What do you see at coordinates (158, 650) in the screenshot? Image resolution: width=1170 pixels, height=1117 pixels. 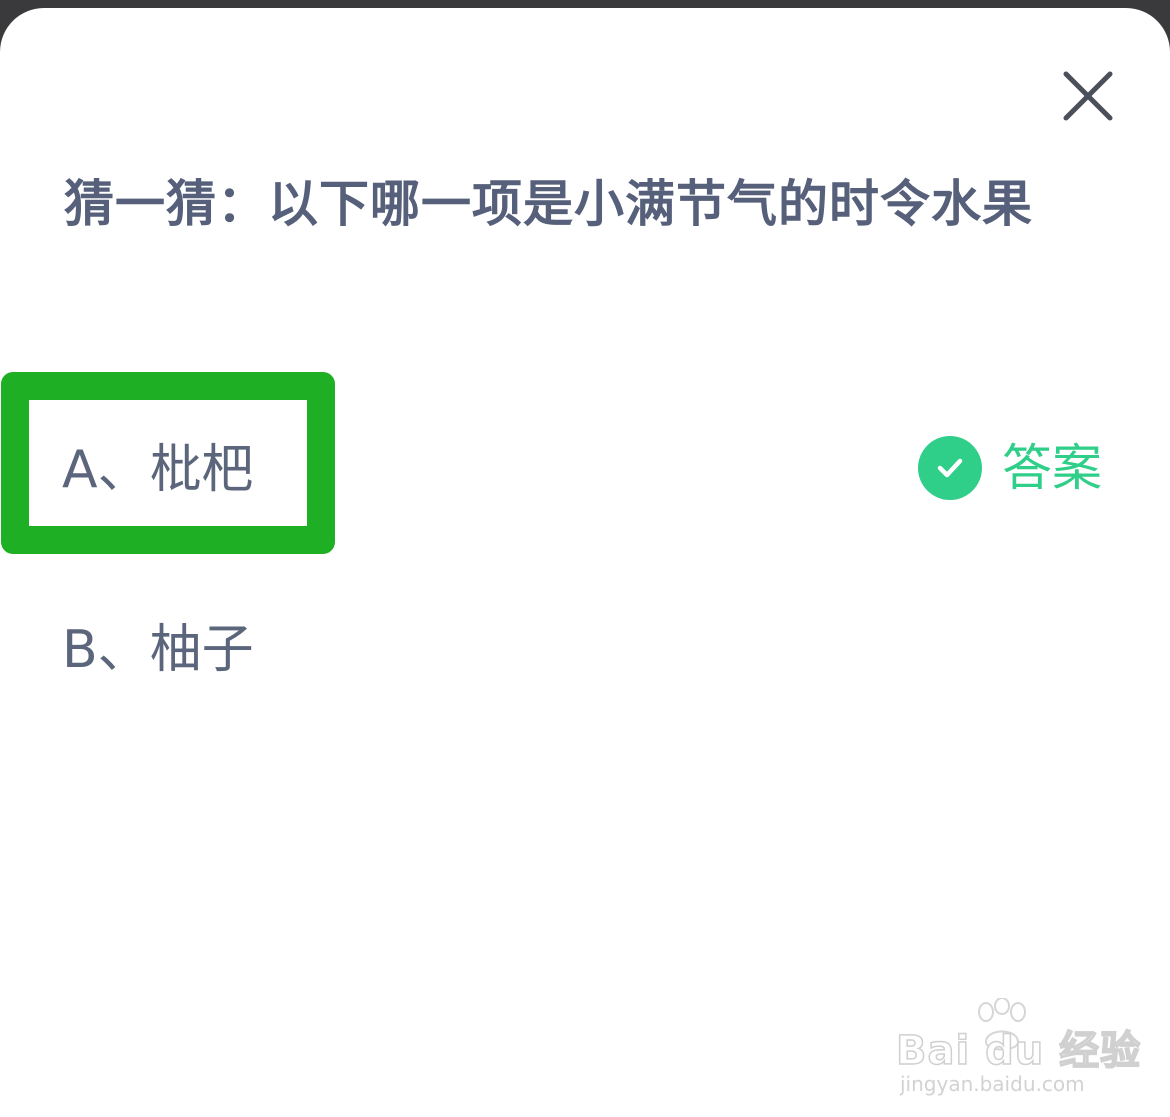 I see `option-b: B、柚子` at bounding box center [158, 650].